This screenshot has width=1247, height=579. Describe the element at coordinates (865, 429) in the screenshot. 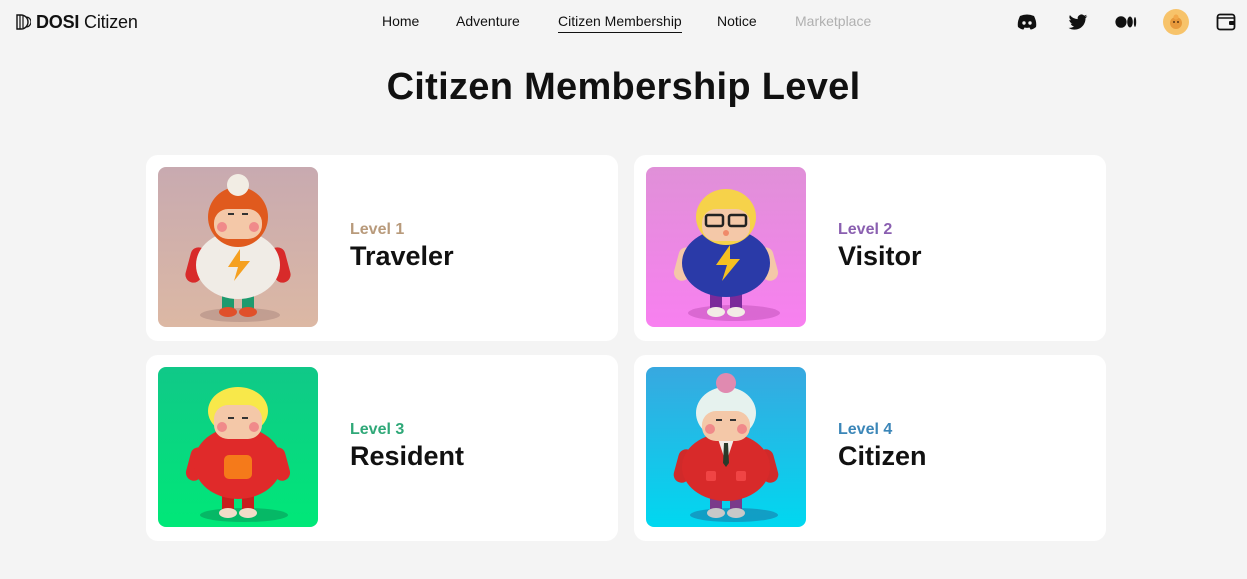

I see `level-label: Level 4` at that location.